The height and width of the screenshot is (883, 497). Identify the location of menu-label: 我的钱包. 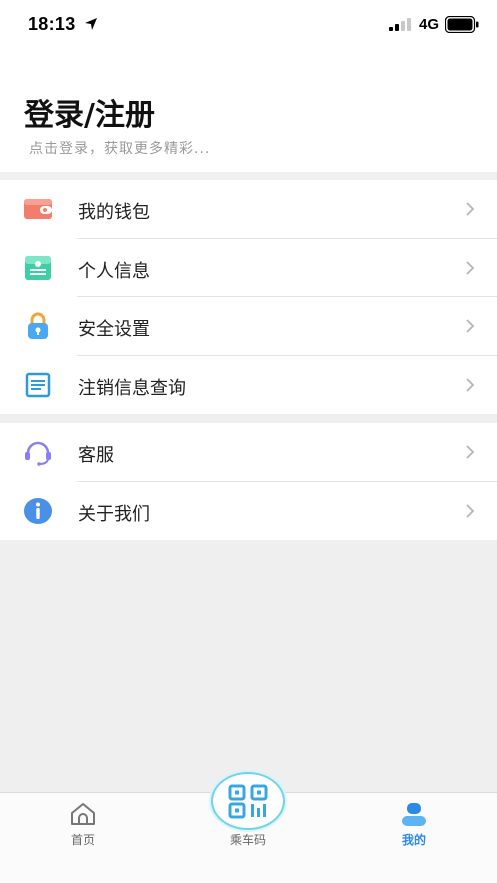
(114, 212).